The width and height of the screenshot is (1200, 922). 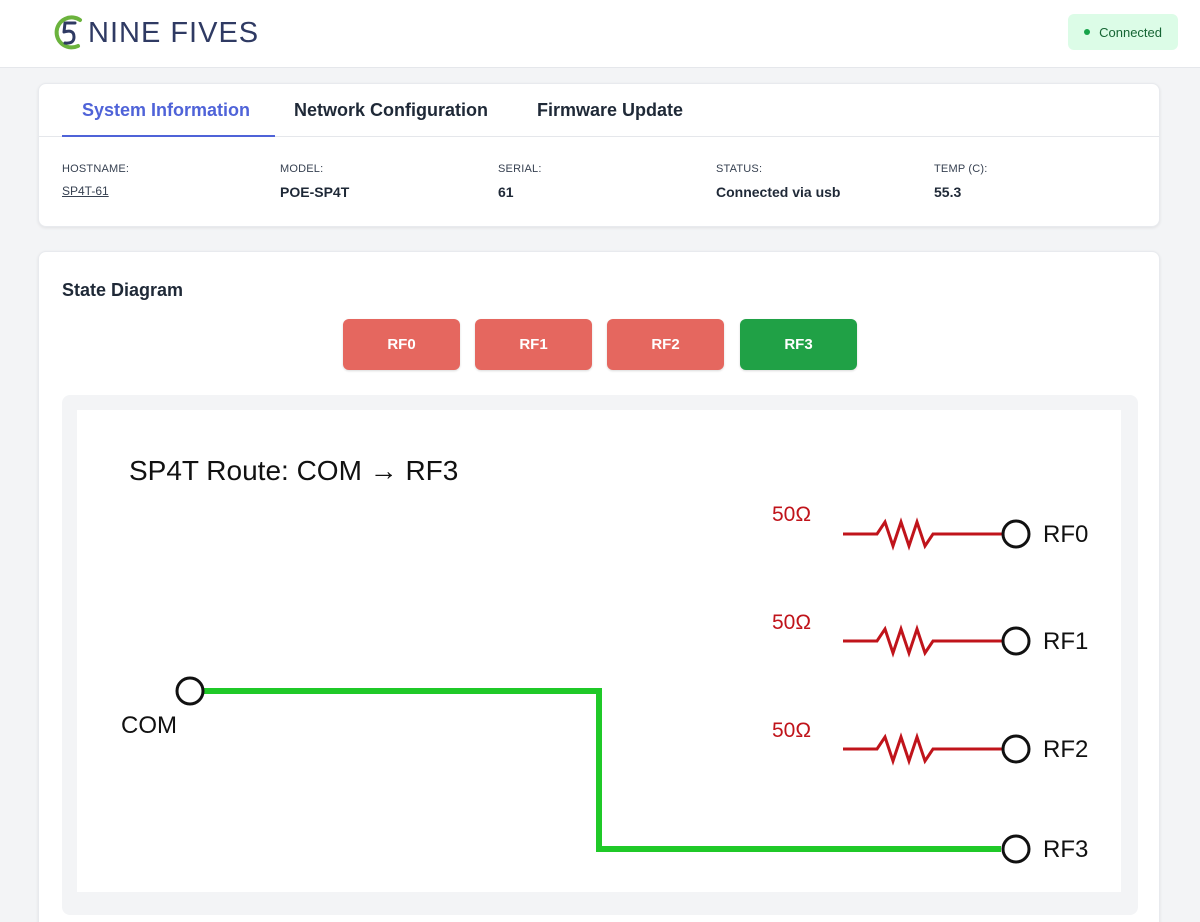 I want to click on rf1-port-circle, so click(x=1016, y=641).